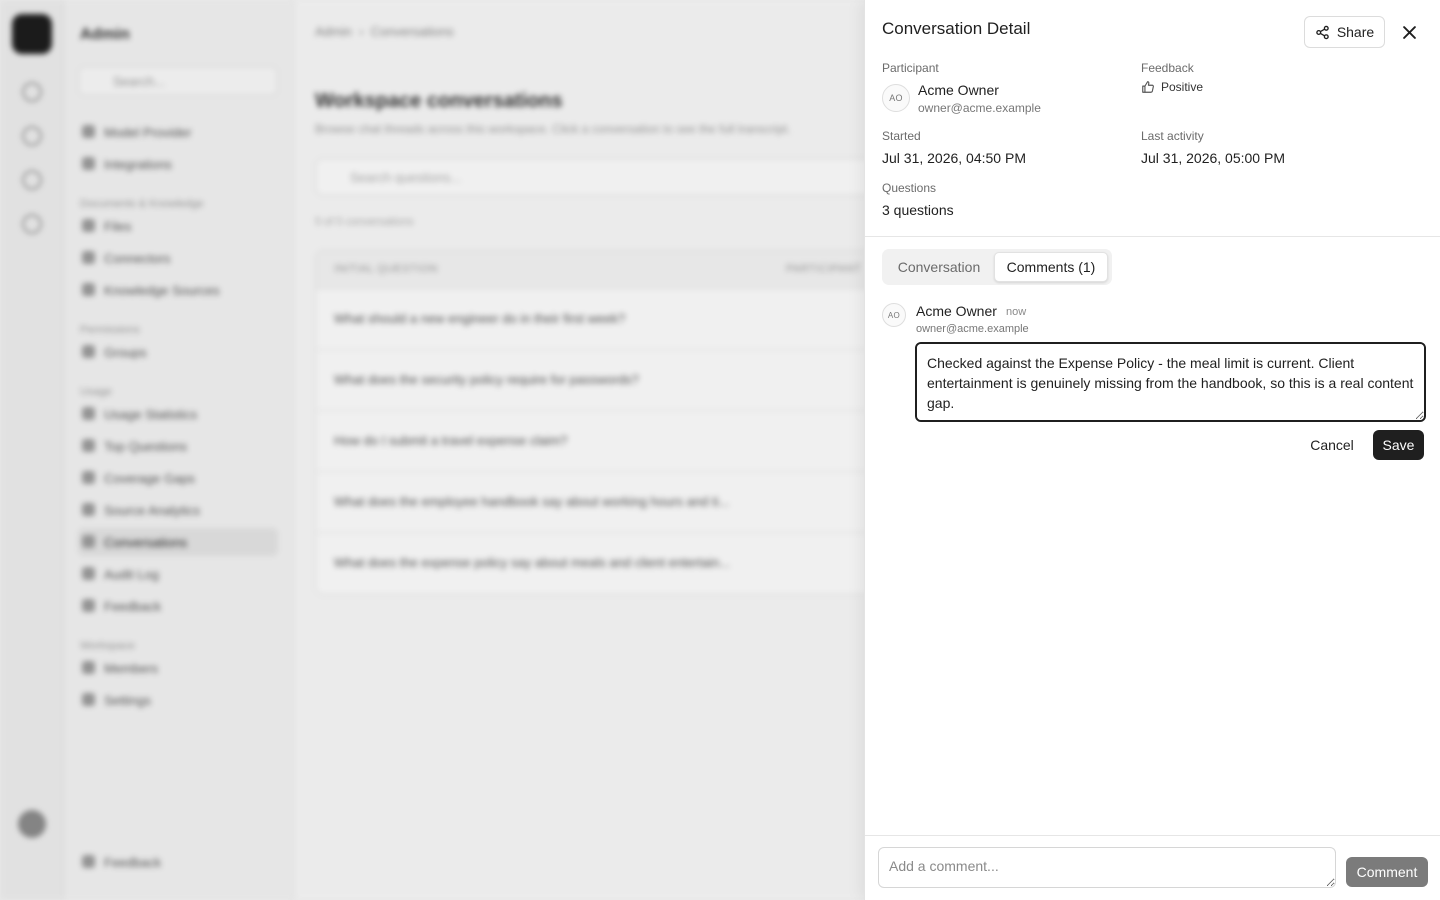 Image resolution: width=1440 pixels, height=900 pixels. I want to click on feedback-value: Positive, so click(1172, 87).